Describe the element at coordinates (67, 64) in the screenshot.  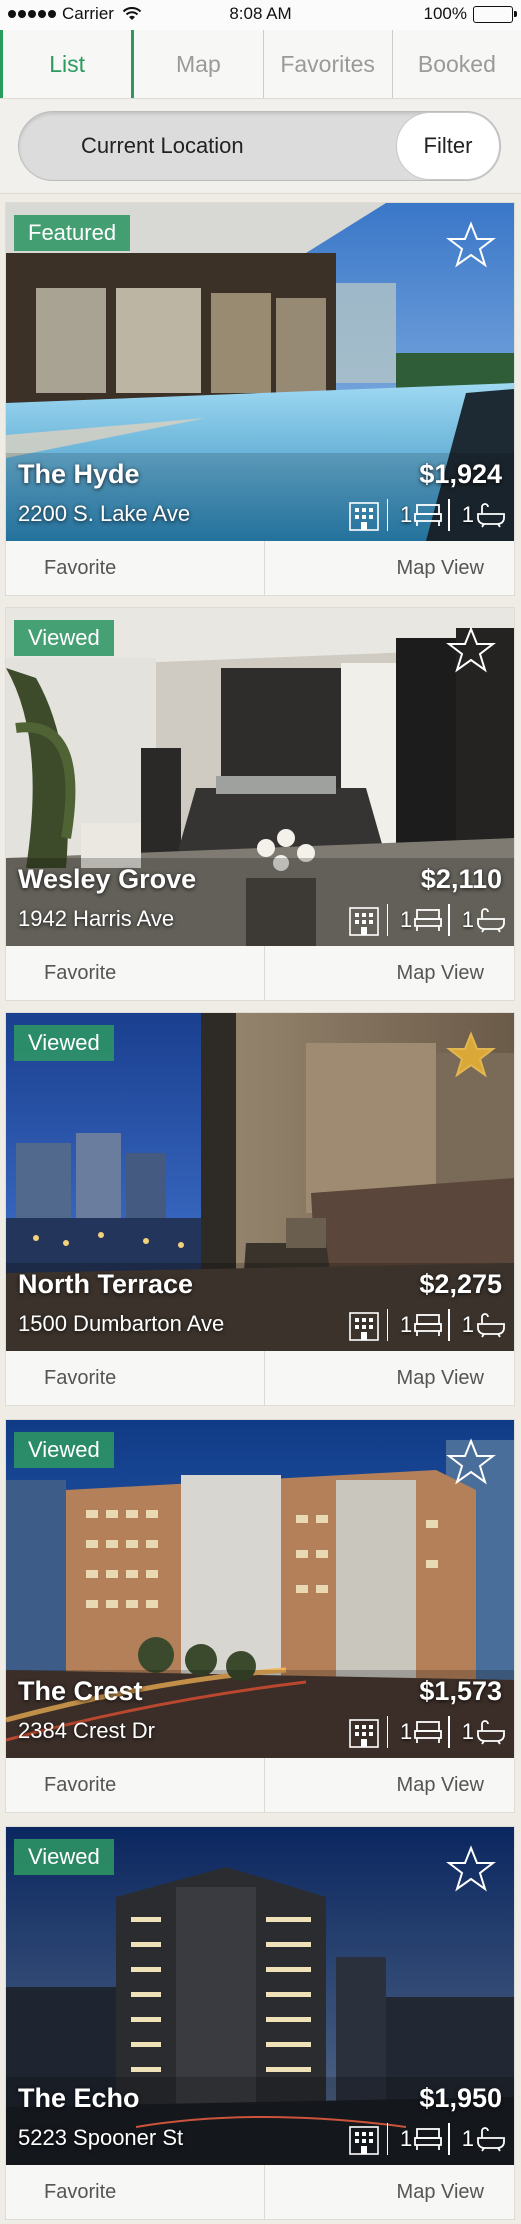
I see `tab-list: List` at that location.